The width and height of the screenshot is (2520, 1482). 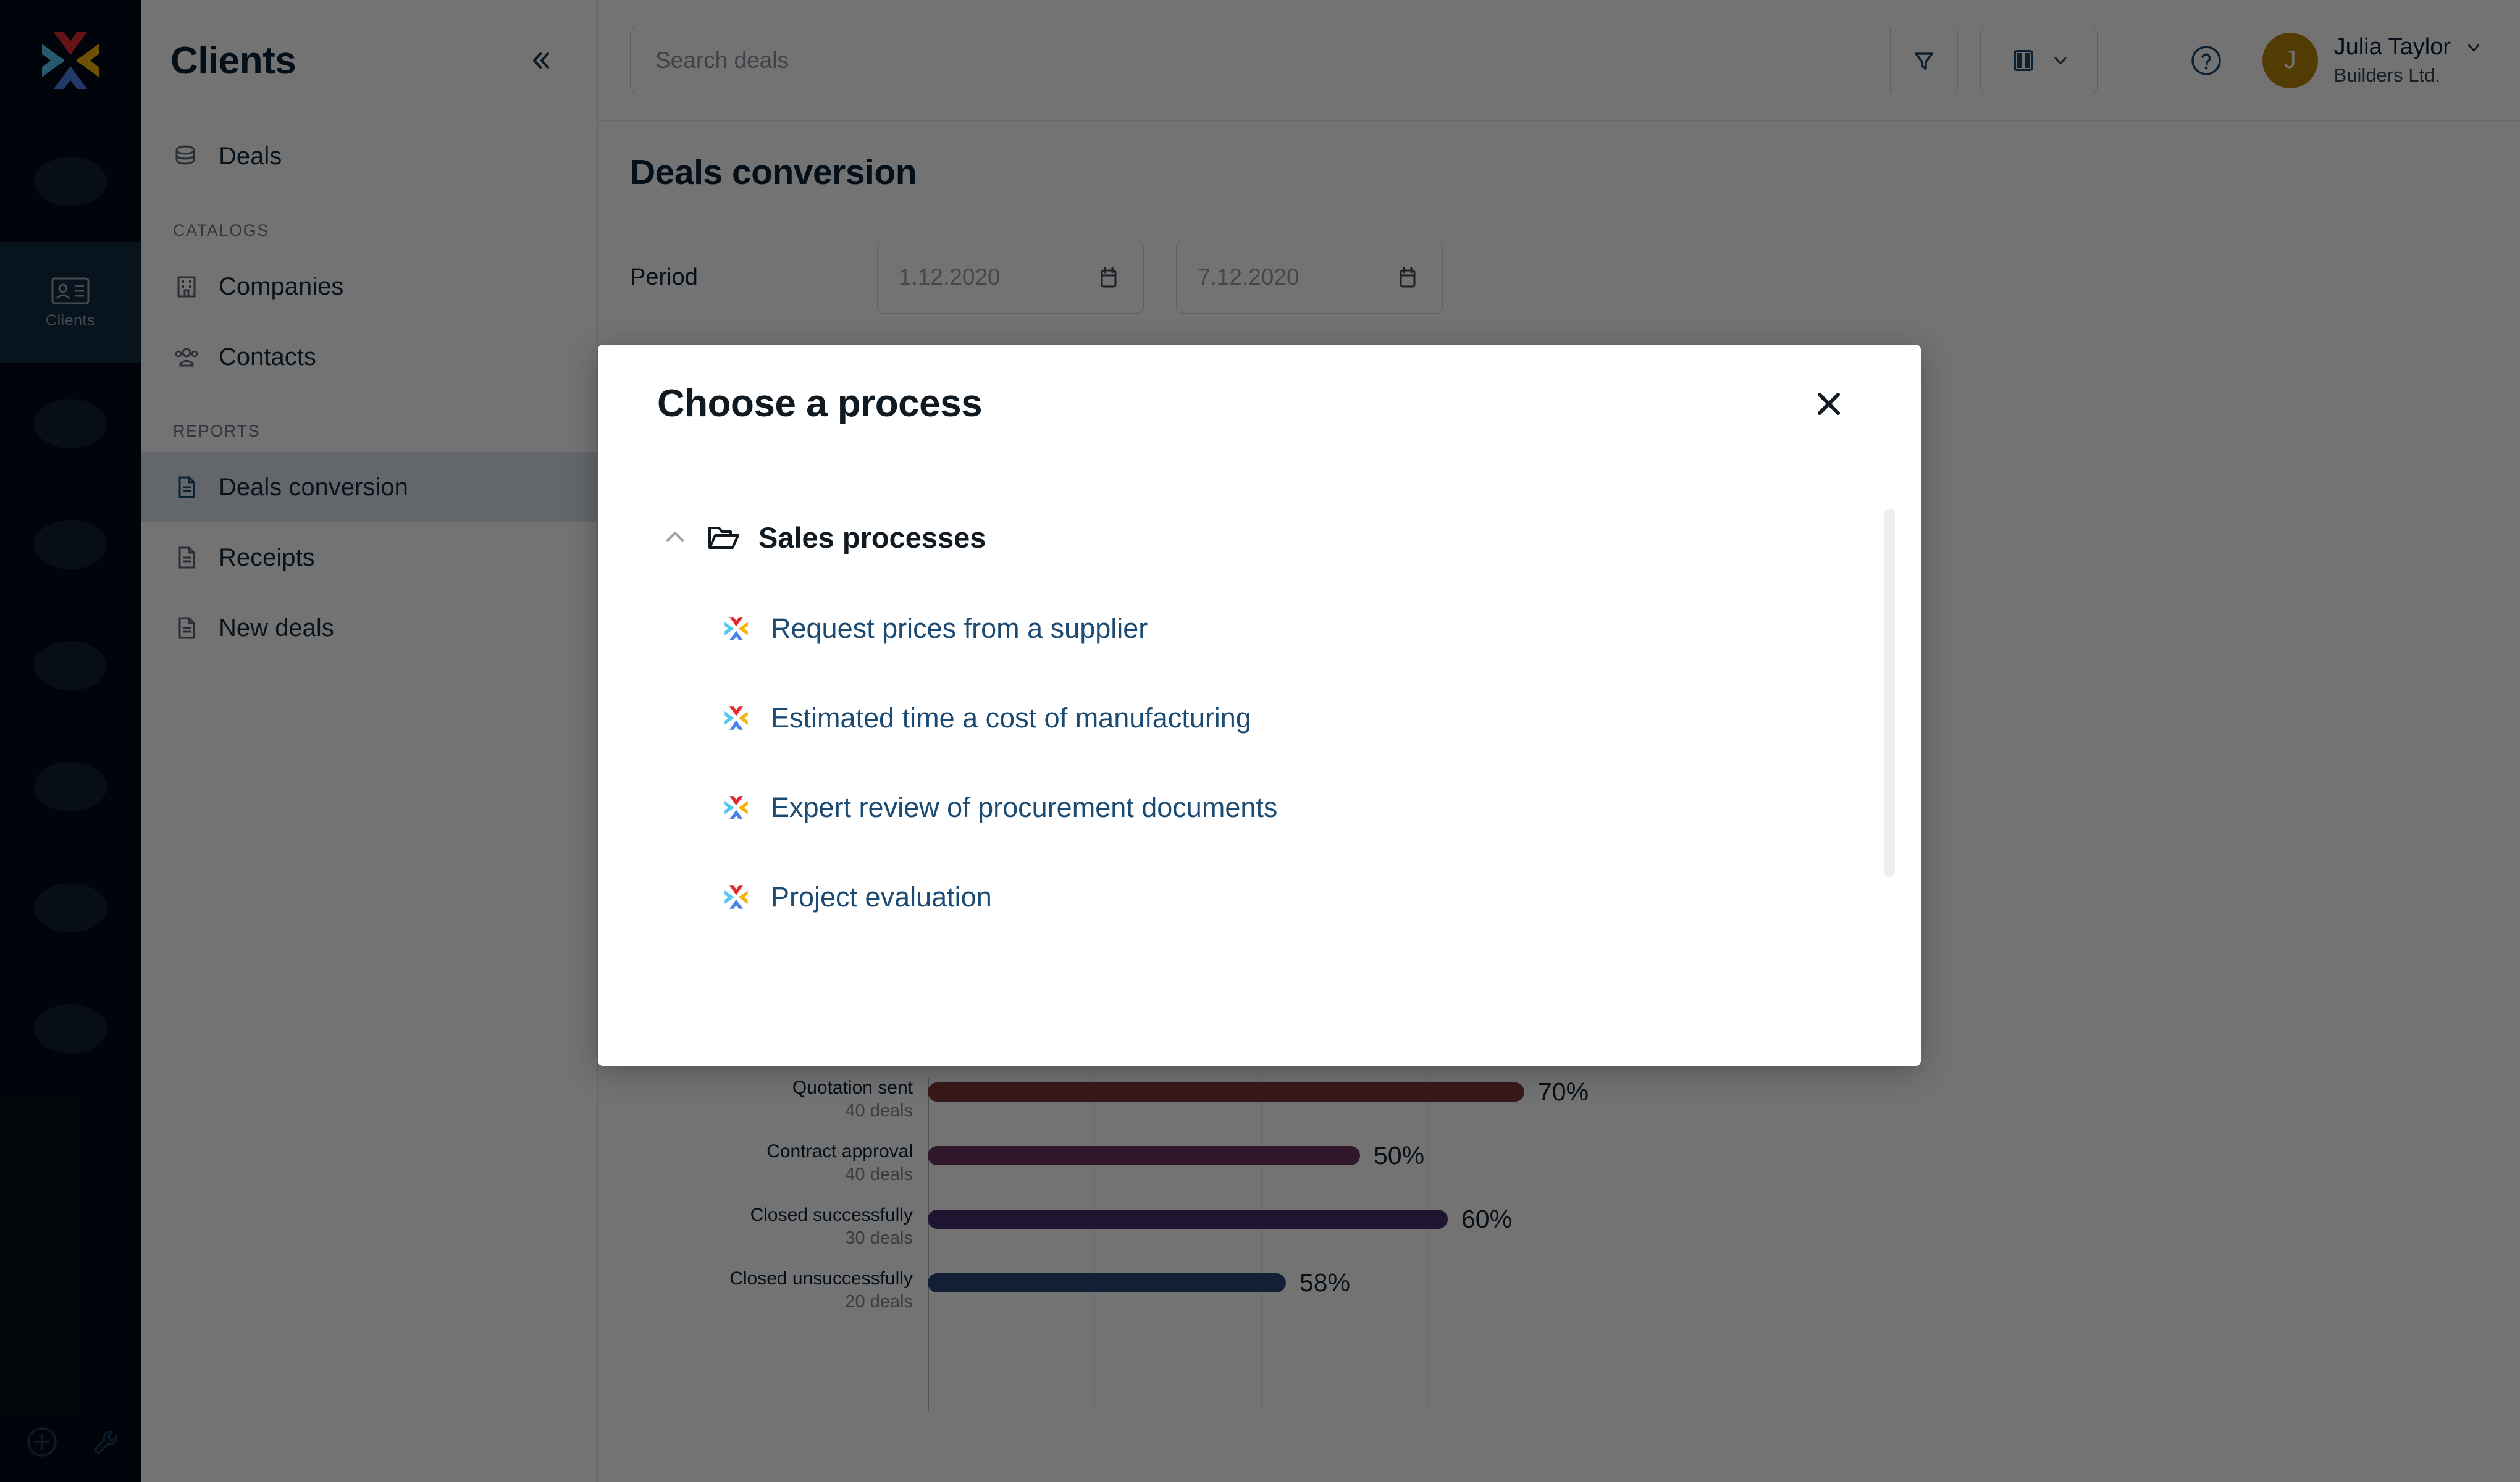 I want to click on process-item-2: Expert review of procurement documents, so click(x=1259, y=807).